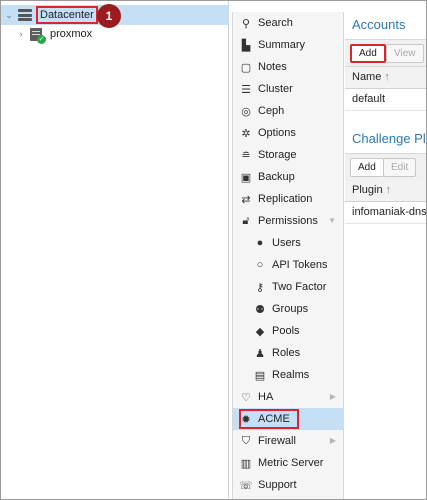  I want to click on menu-item-pools: ◆ Pools, so click(288, 331).